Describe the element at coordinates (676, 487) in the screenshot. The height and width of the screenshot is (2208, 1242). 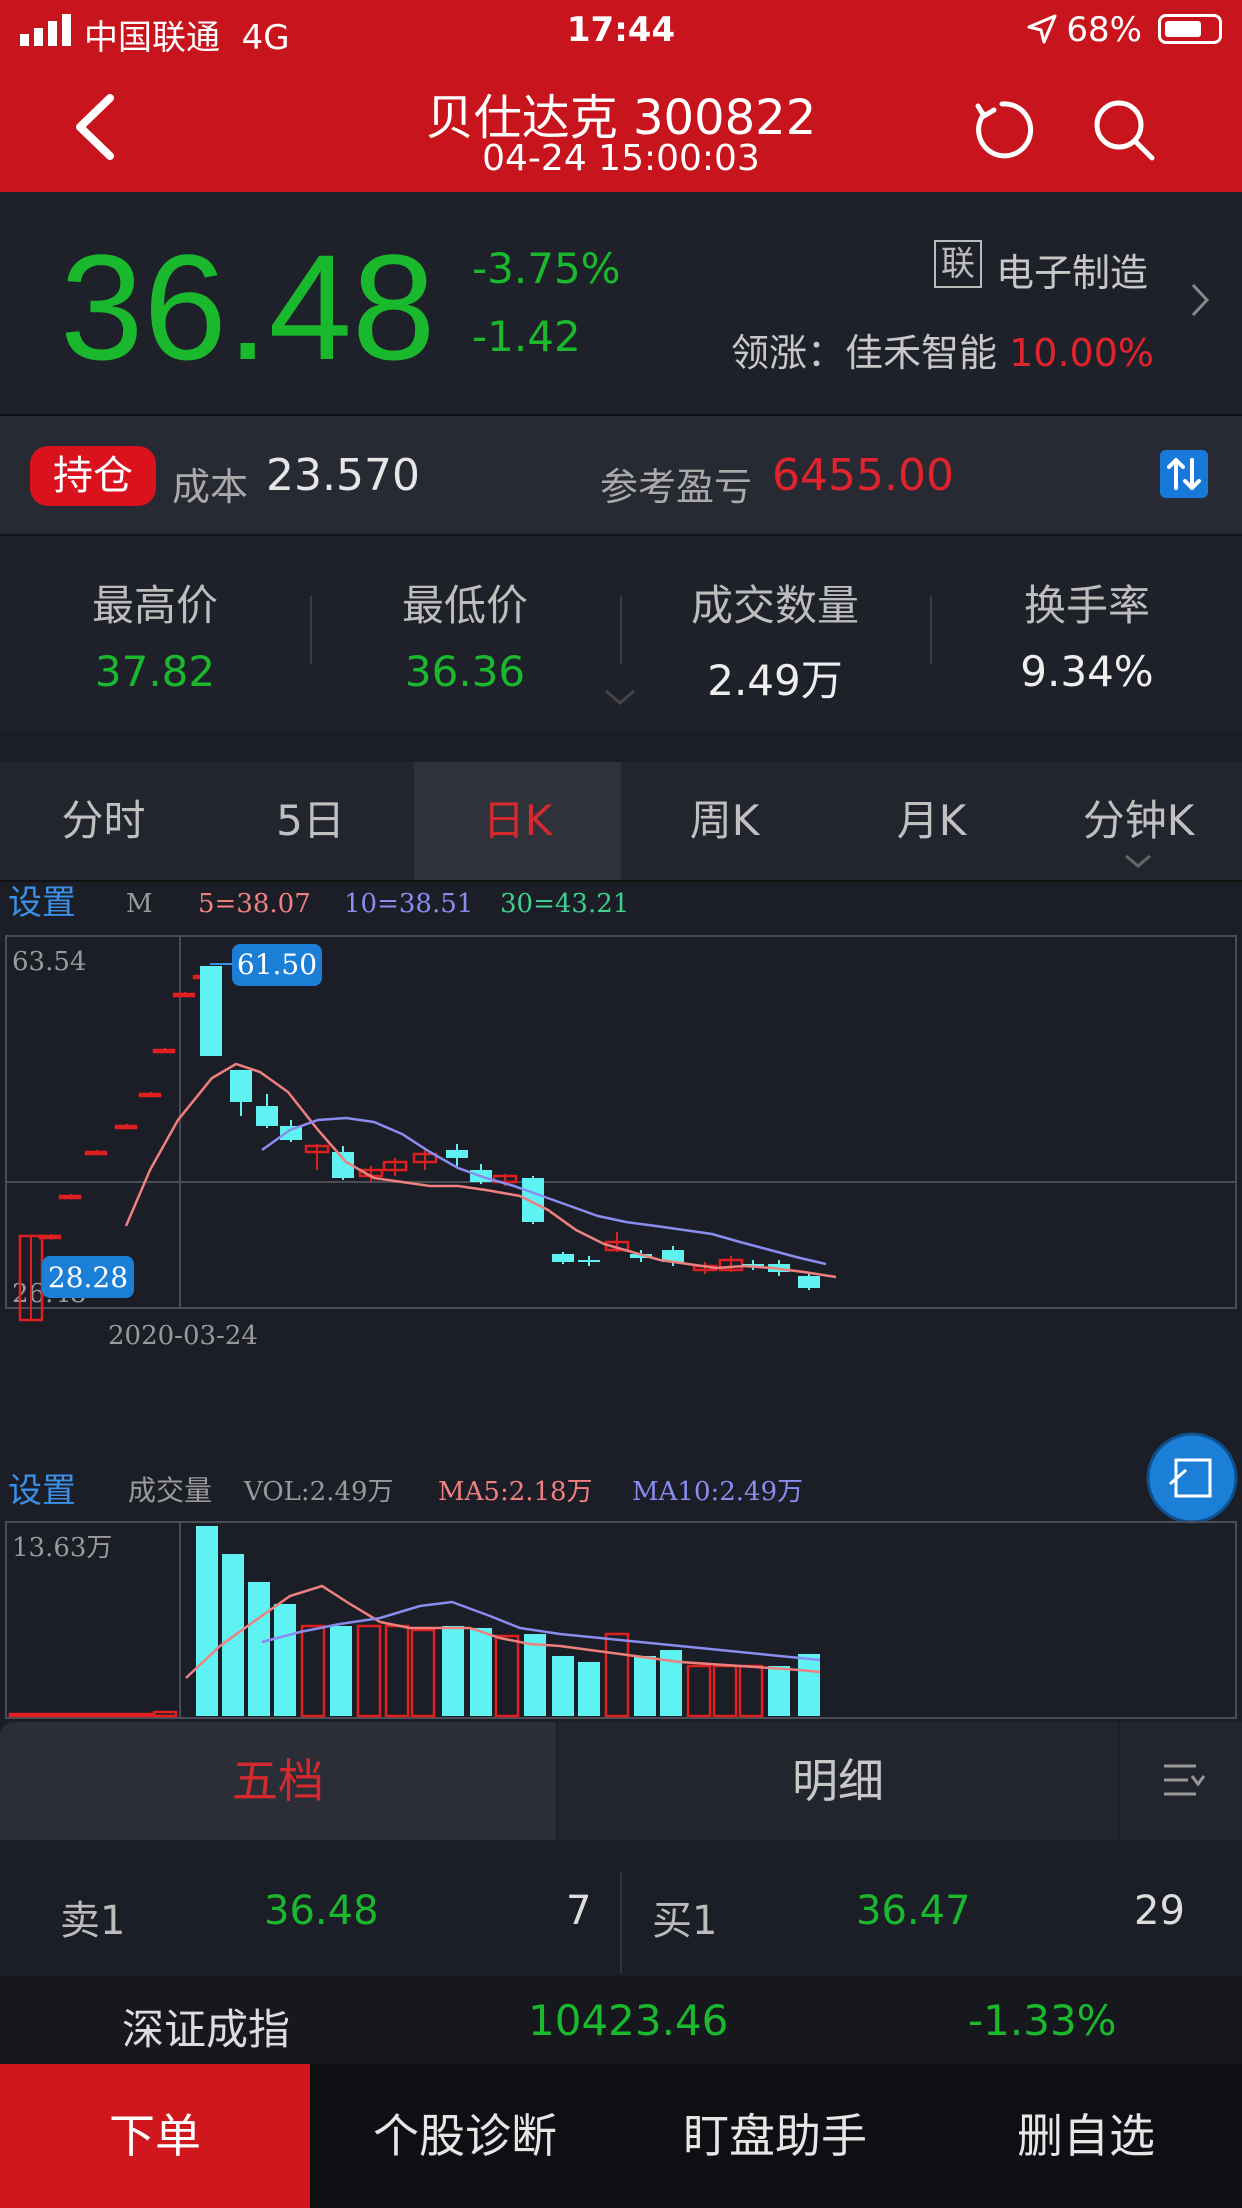
I see `profit-label: 参考盈亏` at that location.